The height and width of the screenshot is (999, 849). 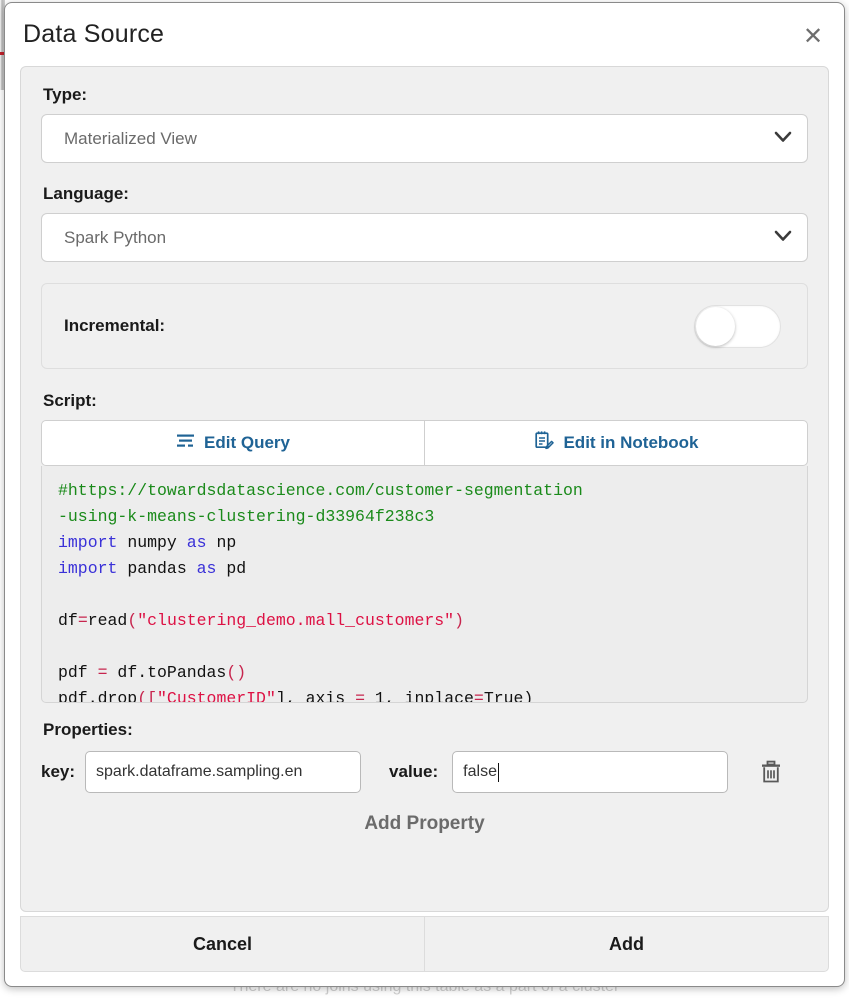 What do you see at coordinates (813, 36) in the screenshot?
I see `close-icon: ✕` at bounding box center [813, 36].